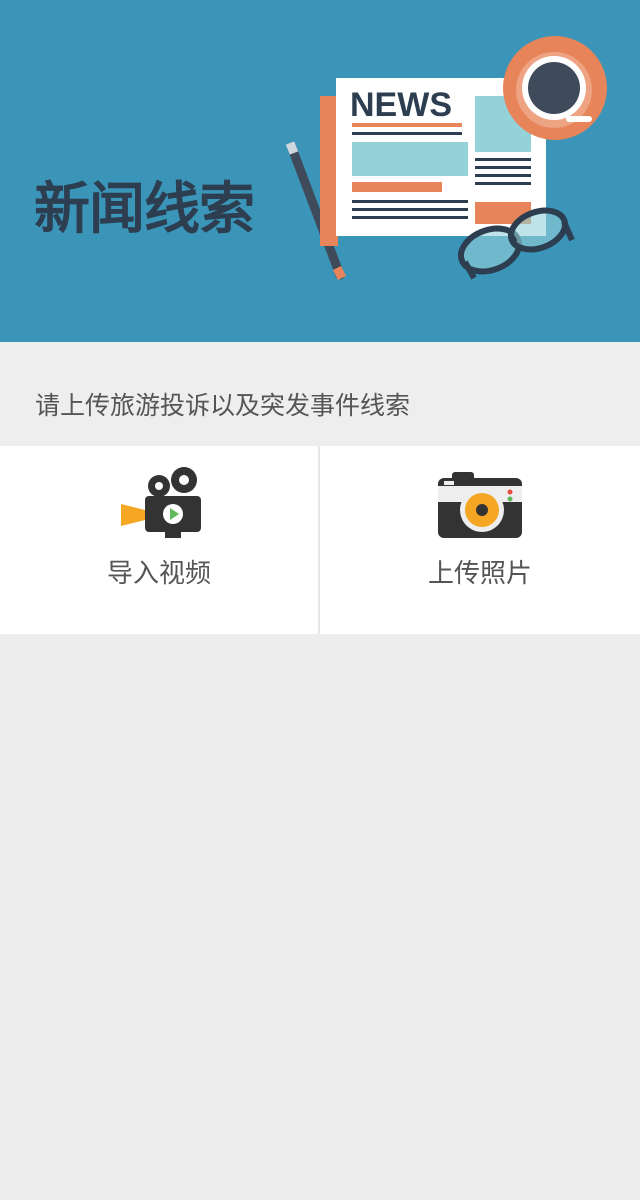 This screenshot has height=1200, width=640. I want to click on newspaper-illustration: NEWS, so click(446, 158).